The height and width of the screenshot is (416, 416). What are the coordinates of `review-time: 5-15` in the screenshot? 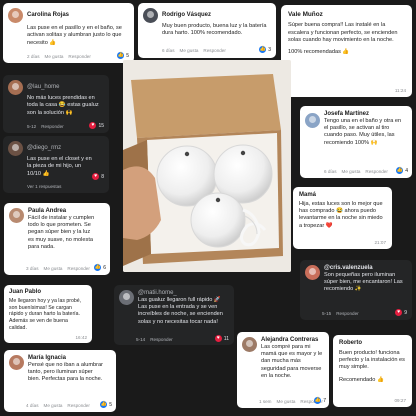 It's located at (327, 313).